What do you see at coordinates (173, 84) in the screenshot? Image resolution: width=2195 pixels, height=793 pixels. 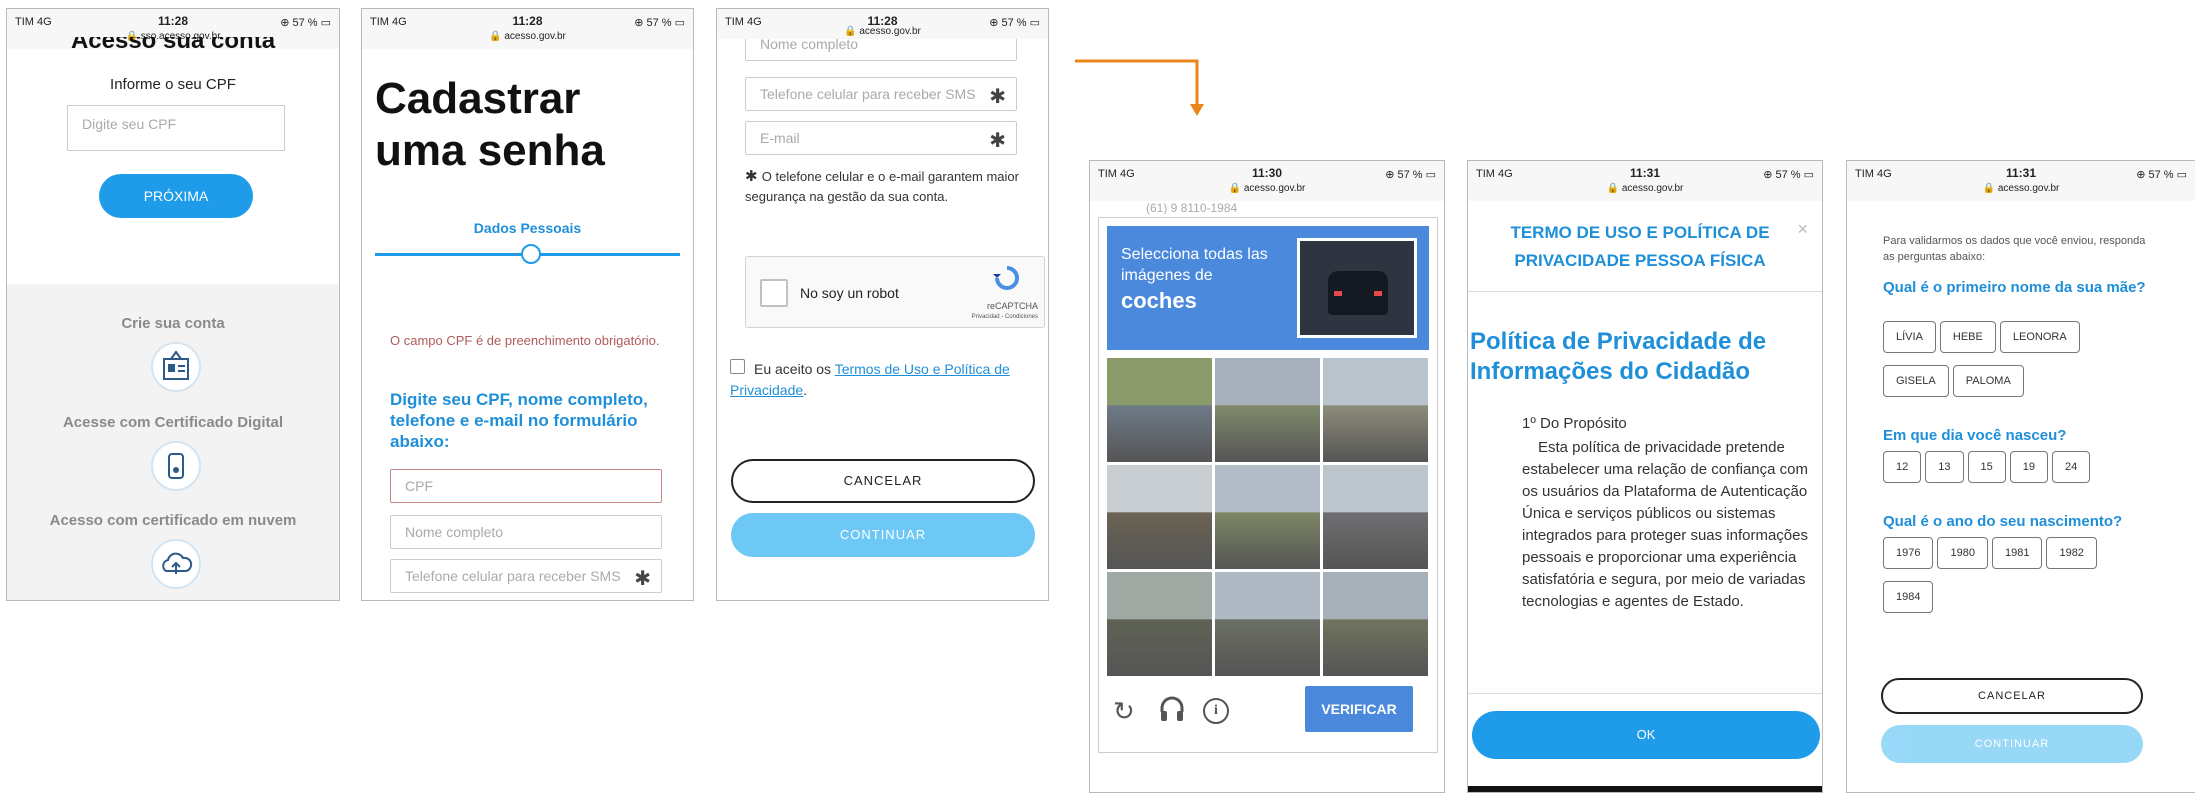 I see `cpf-label: Informe o seu CPF` at bounding box center [173, 84].